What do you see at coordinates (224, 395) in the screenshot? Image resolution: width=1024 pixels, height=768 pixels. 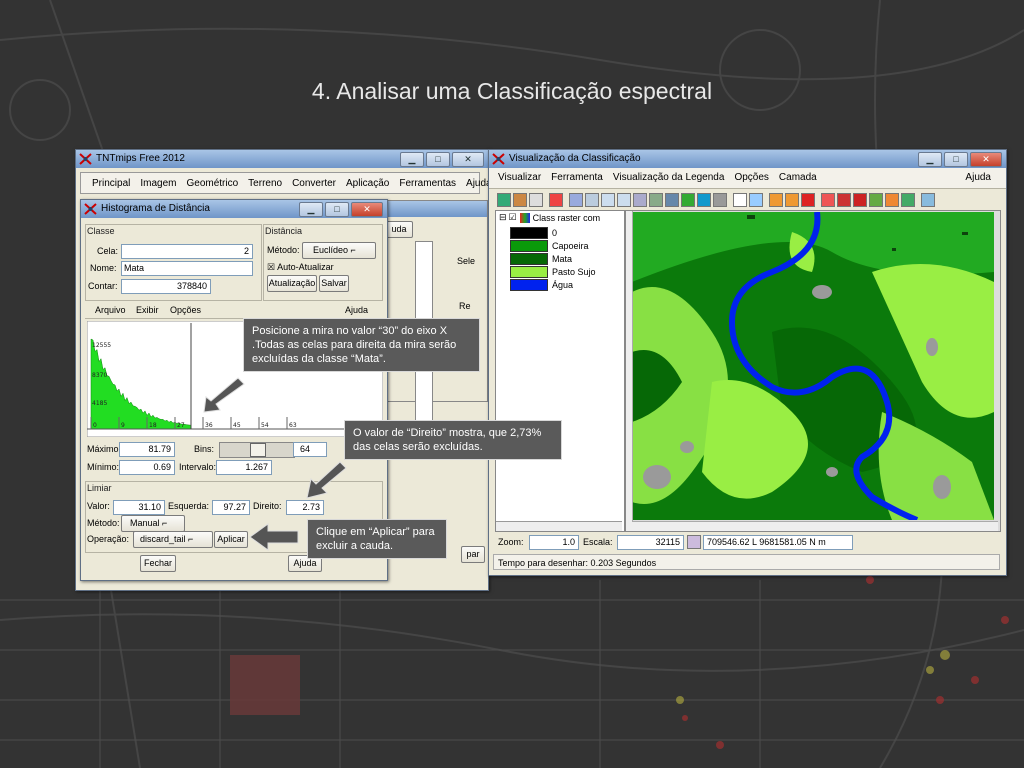 I see `arrow-to-crosshair` at bounding box center [224, 395].